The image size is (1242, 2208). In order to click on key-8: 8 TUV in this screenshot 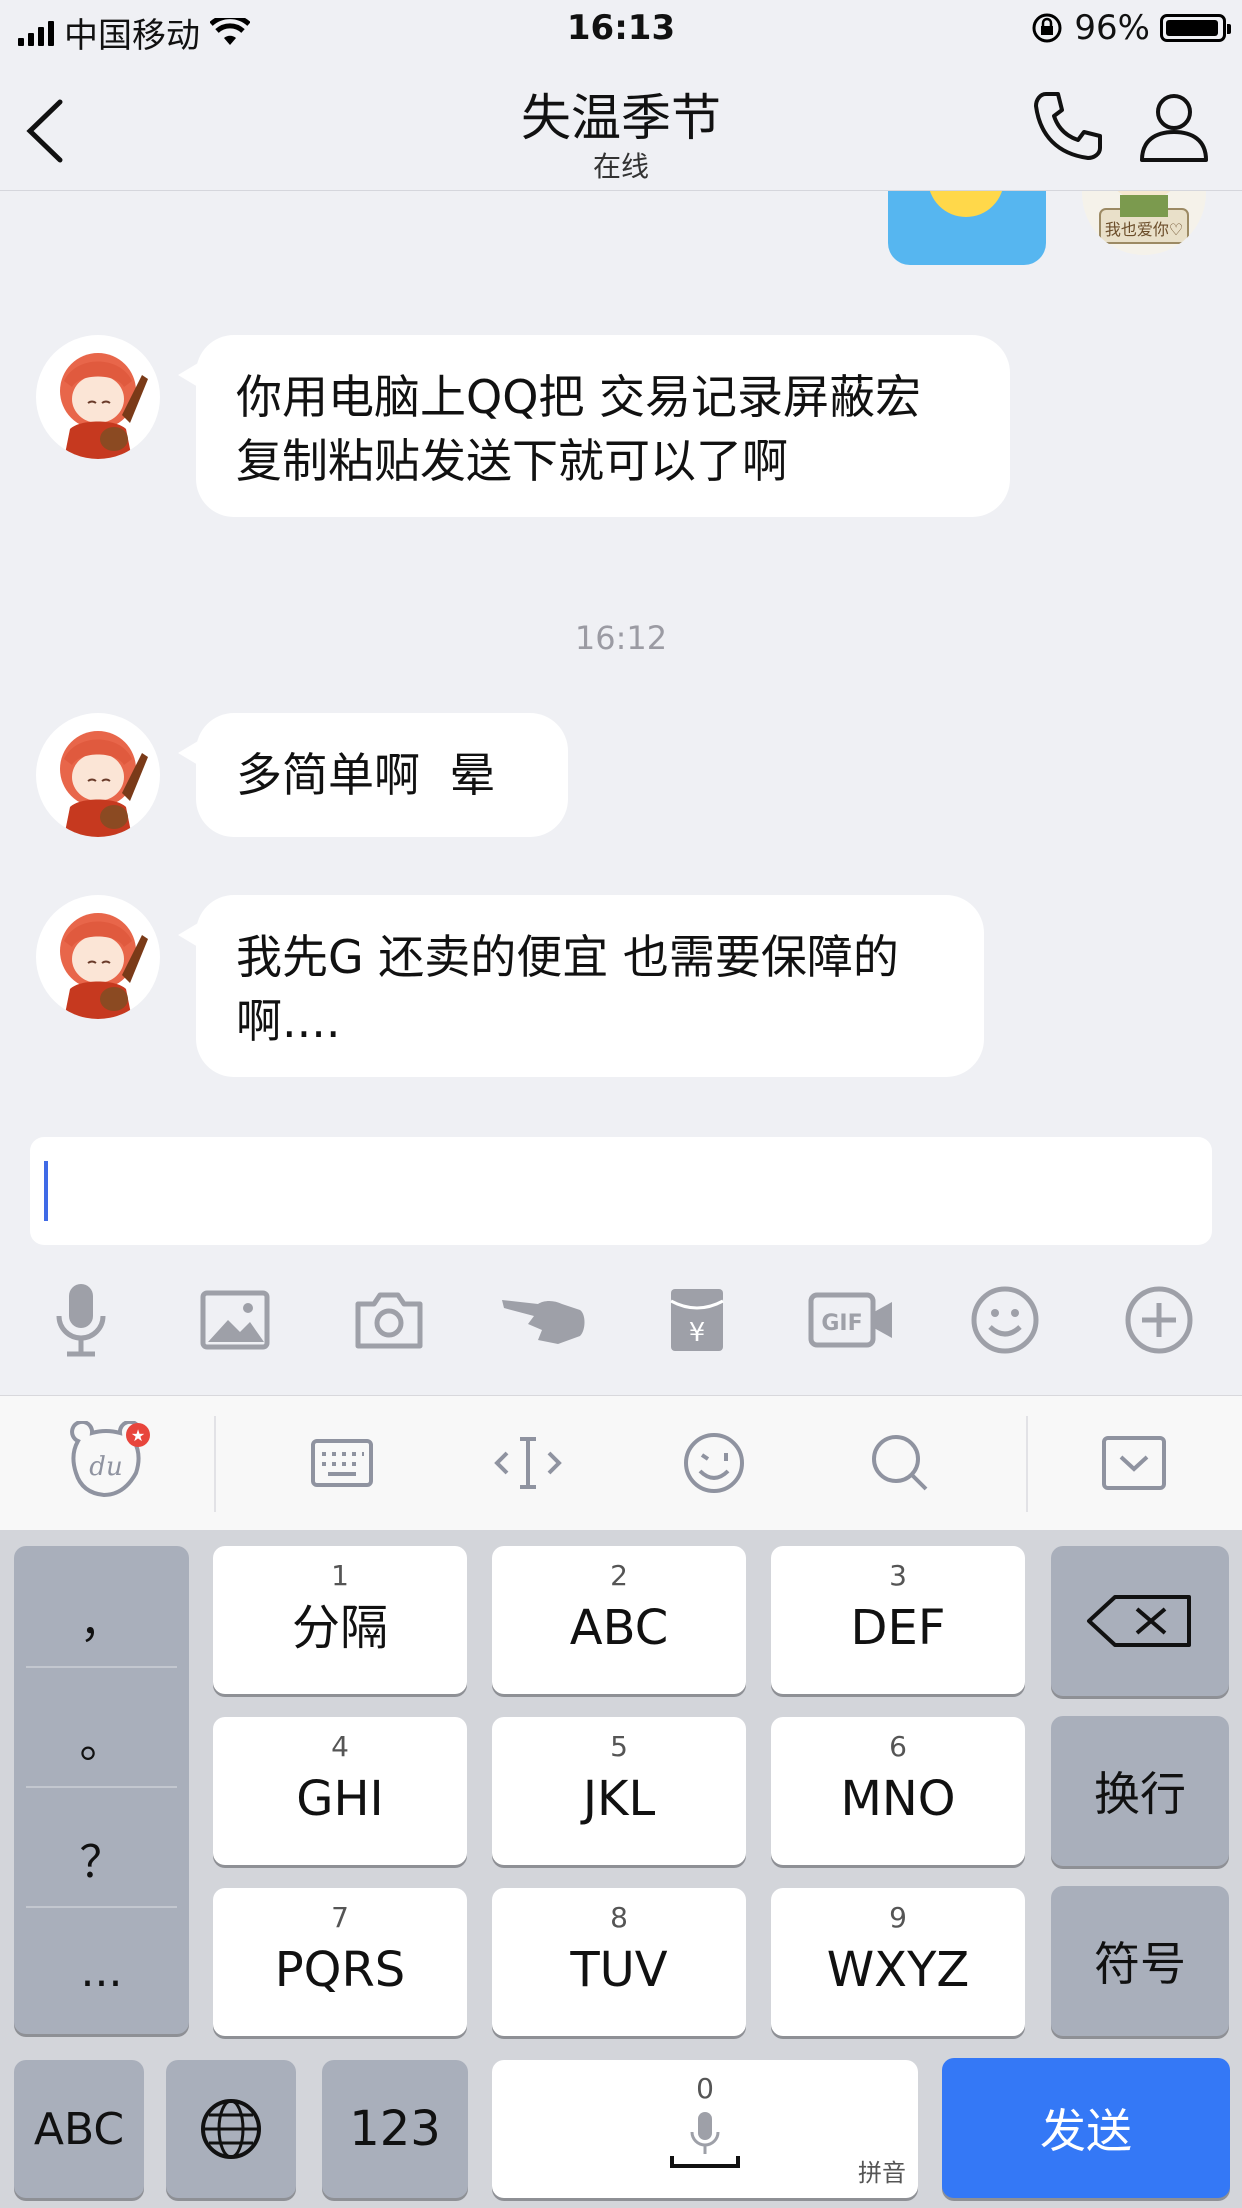, I will do `click(619, 1962)`.